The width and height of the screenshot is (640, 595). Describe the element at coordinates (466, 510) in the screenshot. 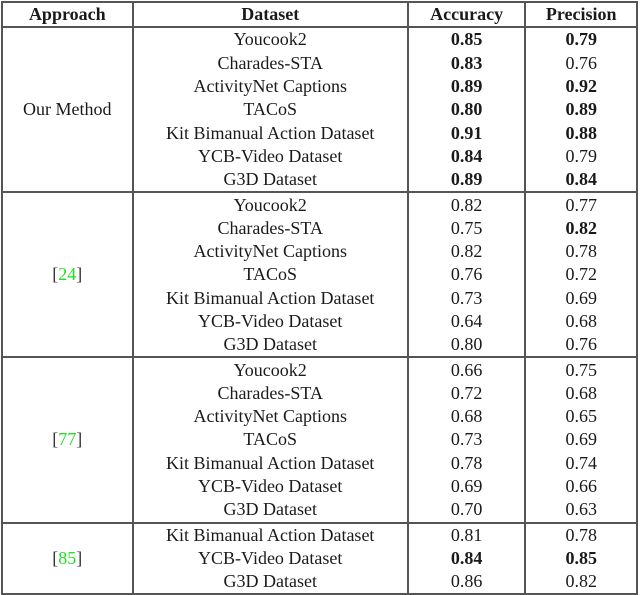

I see `accuracy-cell: 0.70` at that location.